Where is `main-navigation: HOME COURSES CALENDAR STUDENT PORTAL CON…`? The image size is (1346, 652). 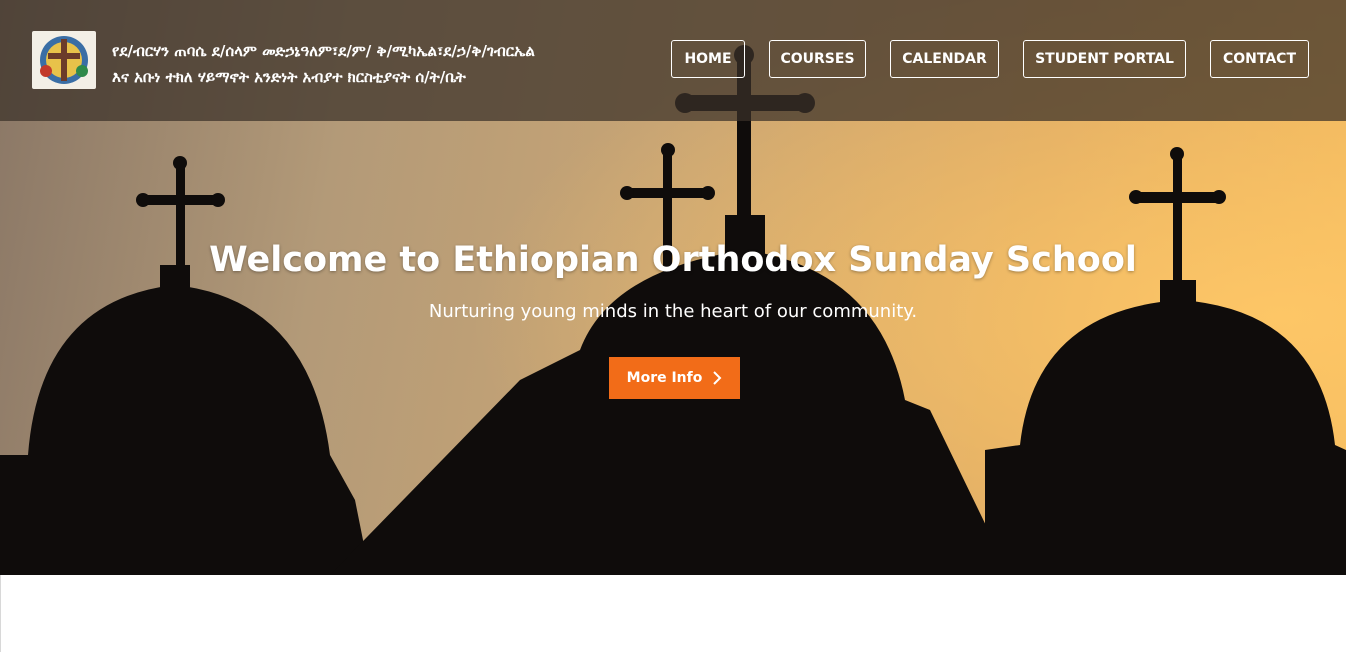
main-navigation: HOME COURSES CALENDAR STUDENT PORTAL CON… is located at coordinates (673, 59).